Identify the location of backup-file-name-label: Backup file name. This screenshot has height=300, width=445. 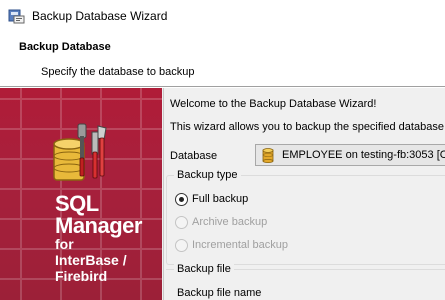
(219, 293).